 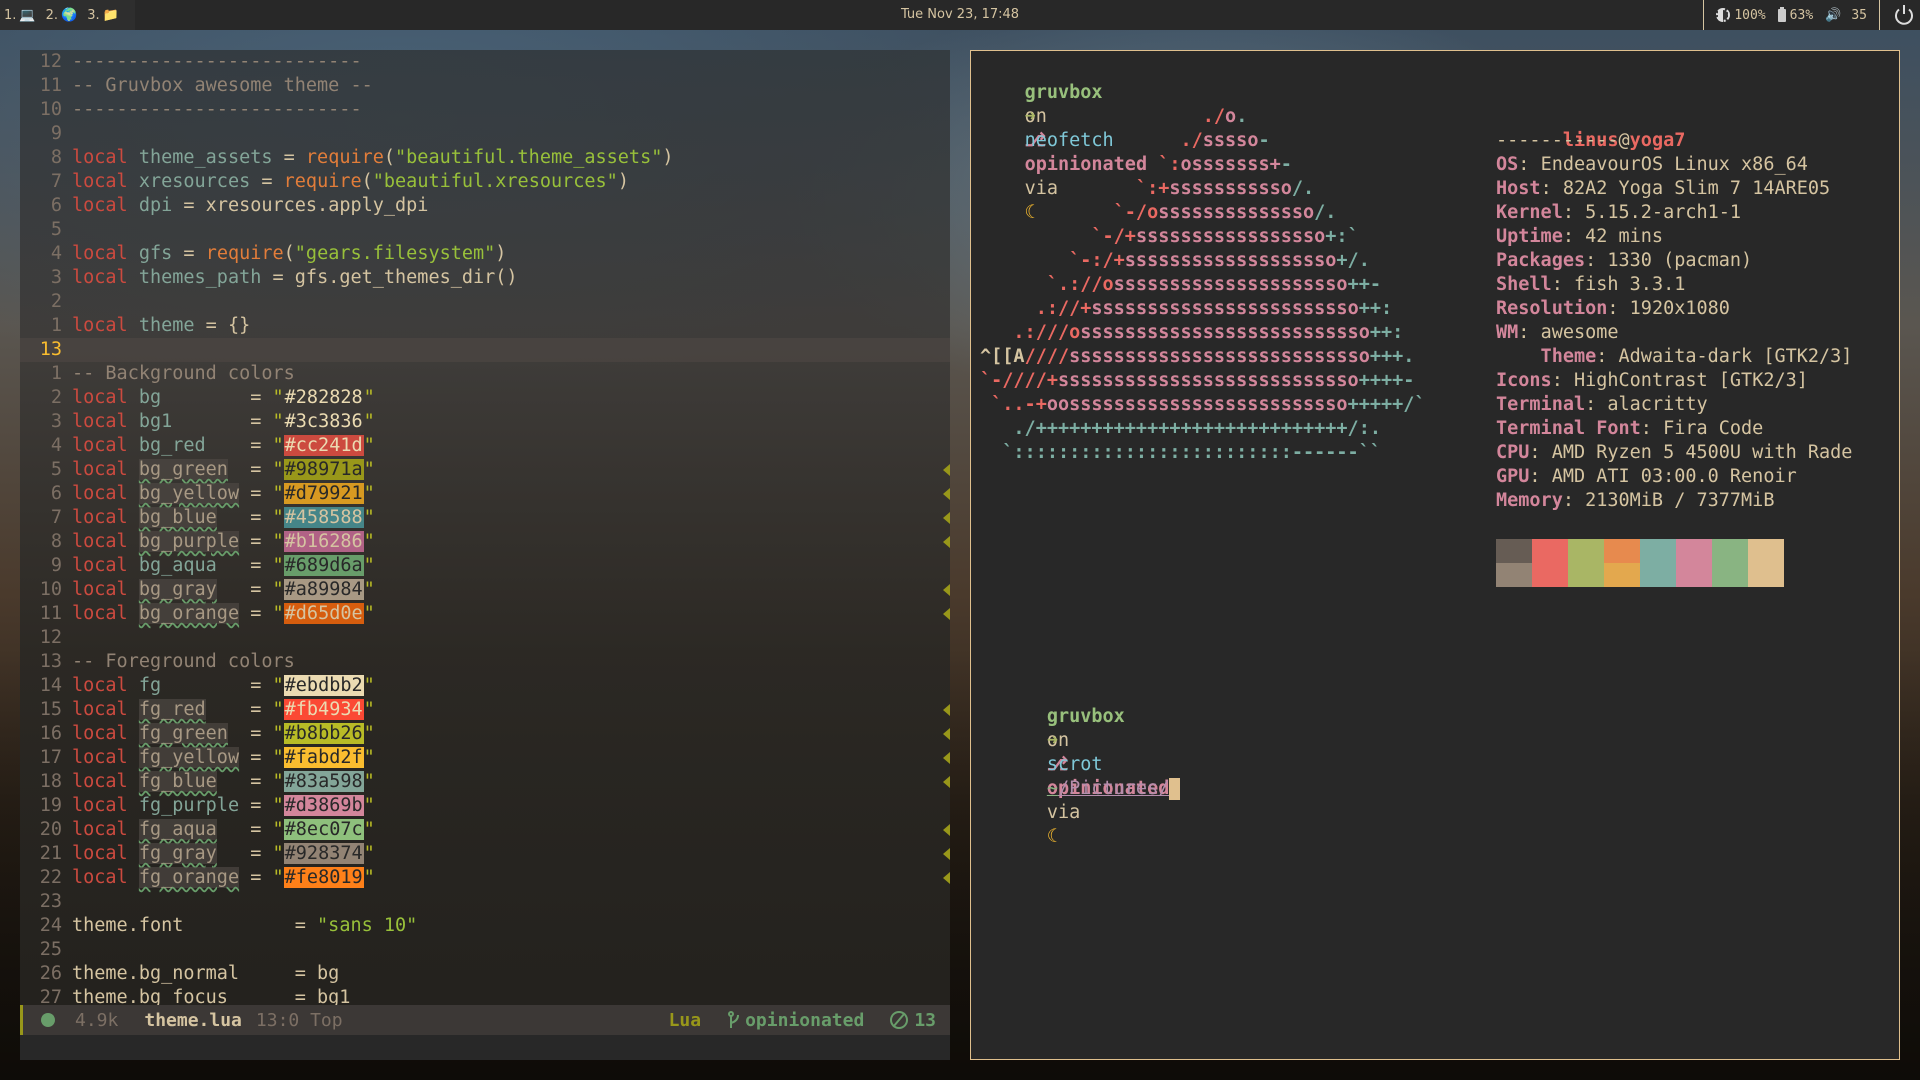 What do you see at coordinates (485, 614) in the screenshot?
I see `code-line: 11 local bg_orange = "#d65d0e"` at bounding box center [485, 614].